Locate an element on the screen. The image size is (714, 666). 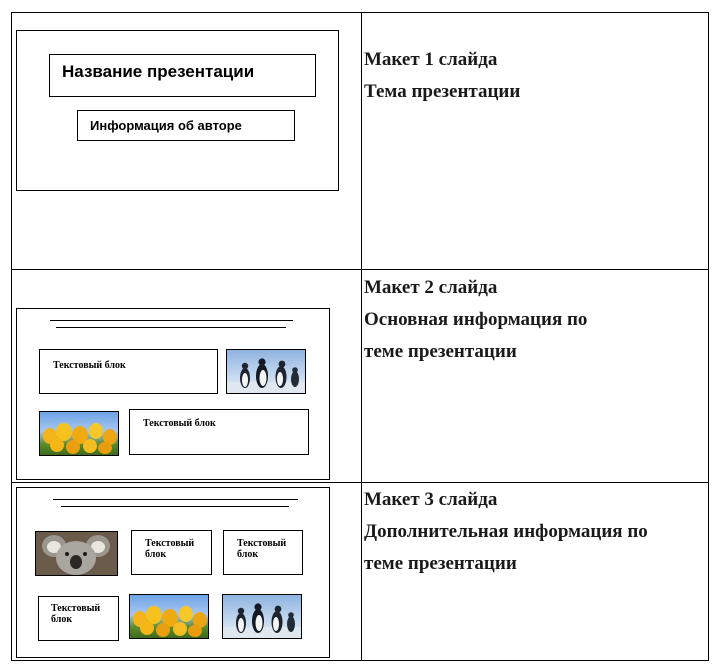
table-column-divider is located at coordinates (361, 336).